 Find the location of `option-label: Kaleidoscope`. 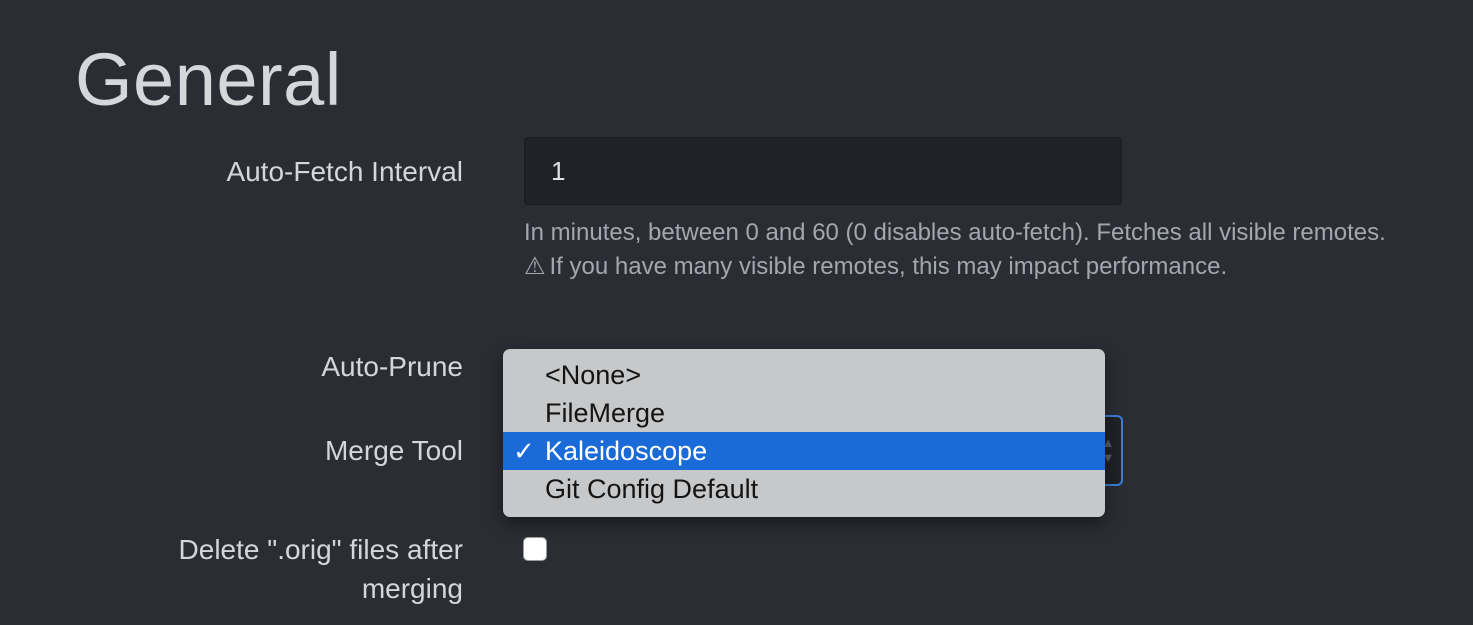

option-label: Kaleidoscope is located at coordinates (626, 451).